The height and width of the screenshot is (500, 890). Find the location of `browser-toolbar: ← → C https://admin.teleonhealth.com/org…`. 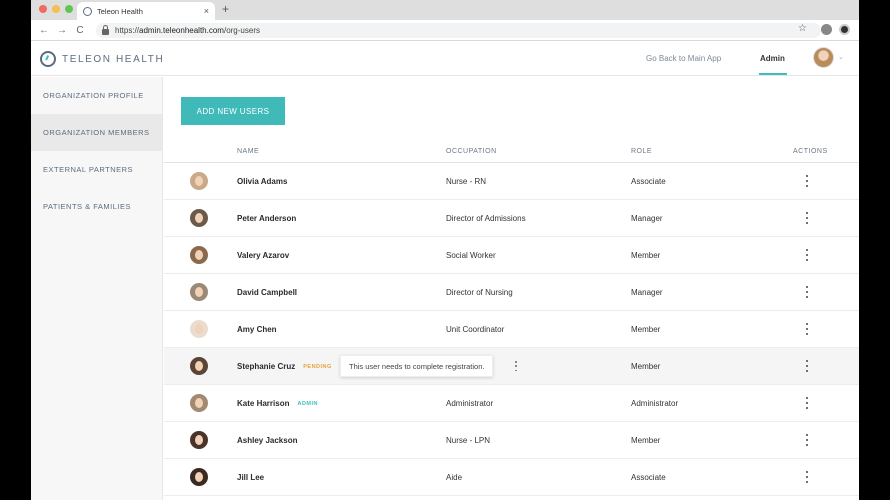

browser-toolbar: ← → C https://admin.teleonhealth.com/org… is located at coordinates (445, 30).